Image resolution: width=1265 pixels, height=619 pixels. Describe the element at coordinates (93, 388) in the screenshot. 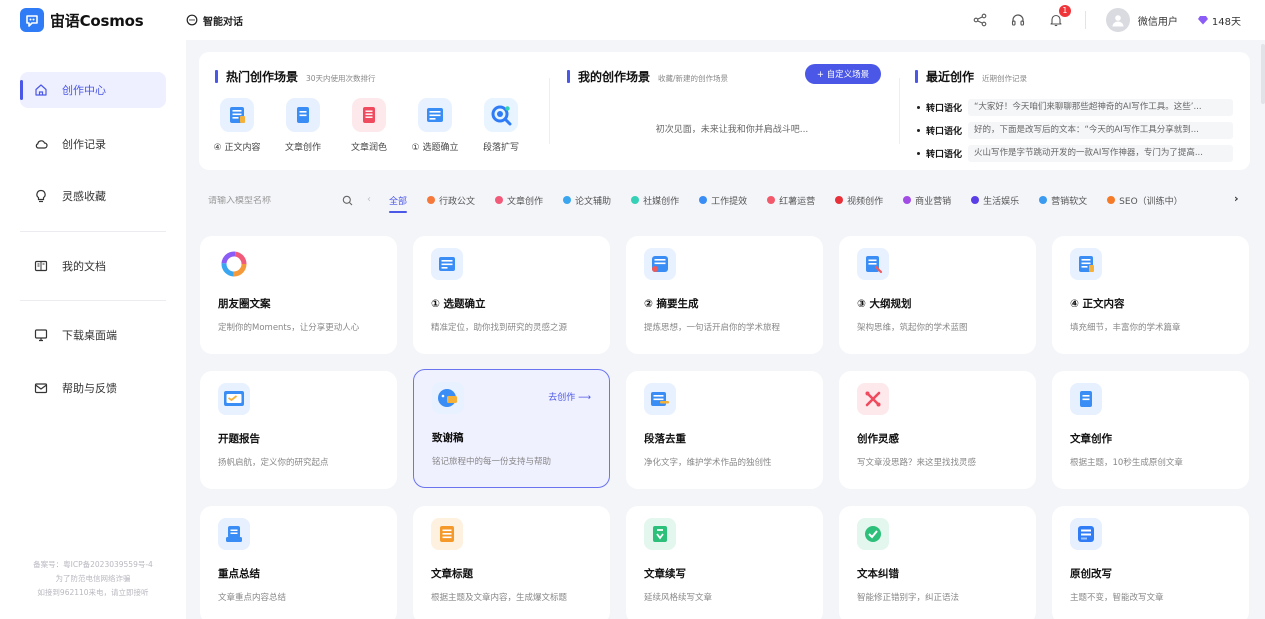

I see `sidebar-item-help: 帮助与反馈` at that location.